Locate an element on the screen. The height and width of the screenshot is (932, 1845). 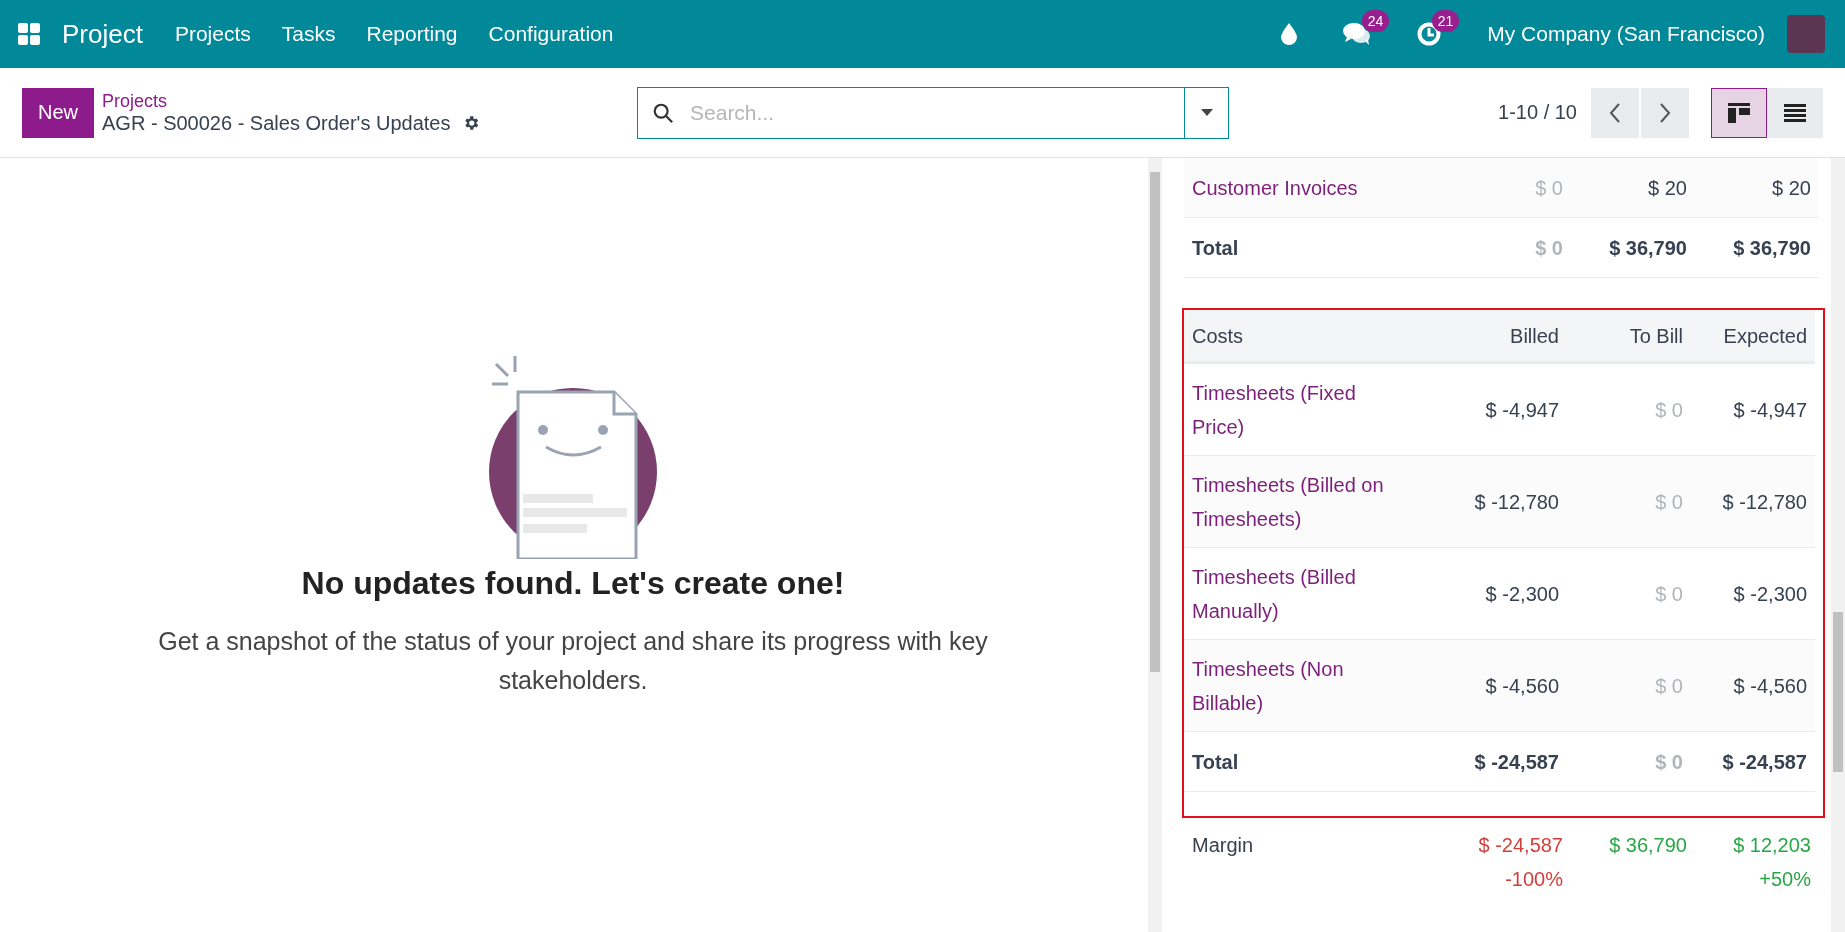
menu-item: Reporting is located at coordinates (412, 34).